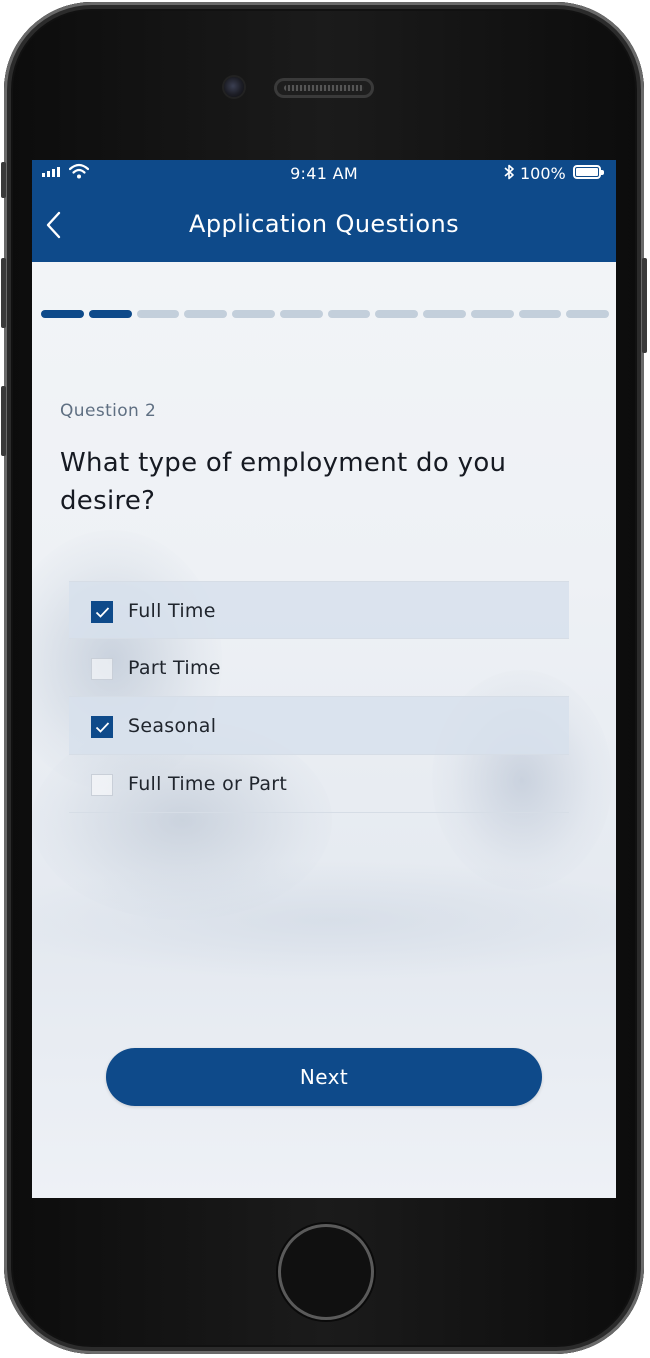  I want to click on power-button, so click(644, 305).